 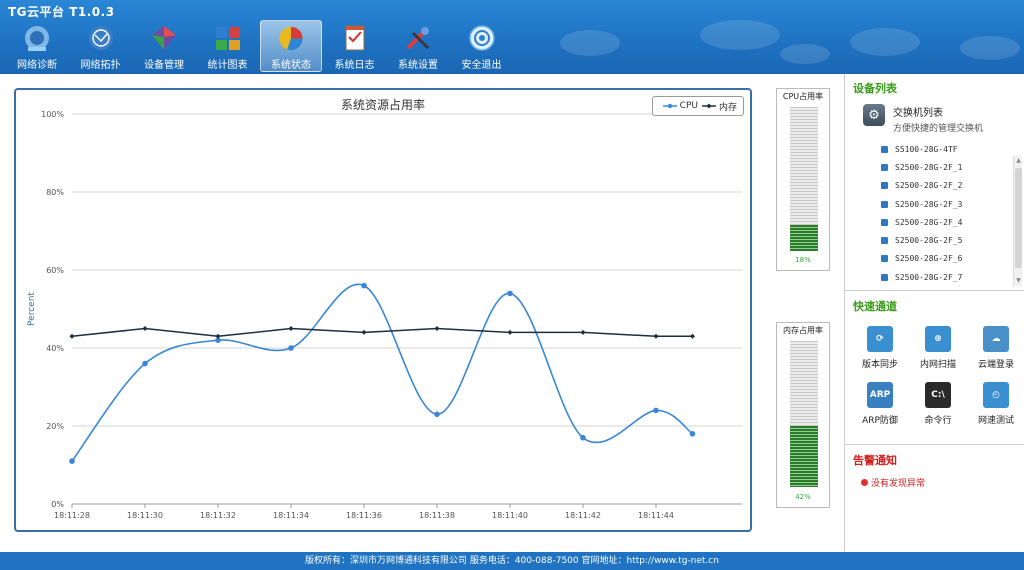 I want to click on x-tick-label: 18:11:28, so click(x=72, y=515).